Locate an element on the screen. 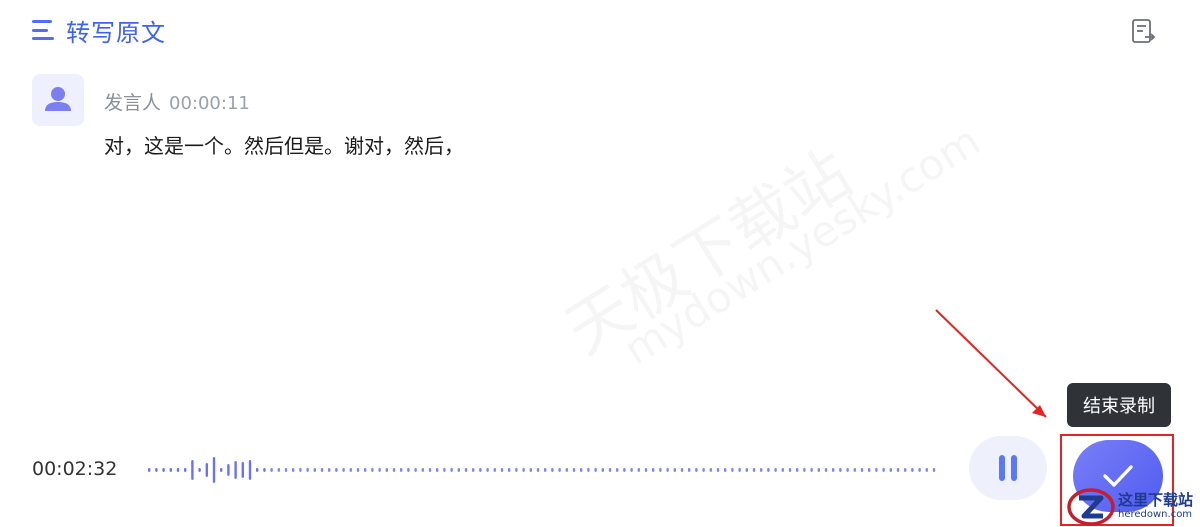 This screenshot has height=527, width=1200. elapsed-time: 00:02:32 is located at coordinates (75, 469).